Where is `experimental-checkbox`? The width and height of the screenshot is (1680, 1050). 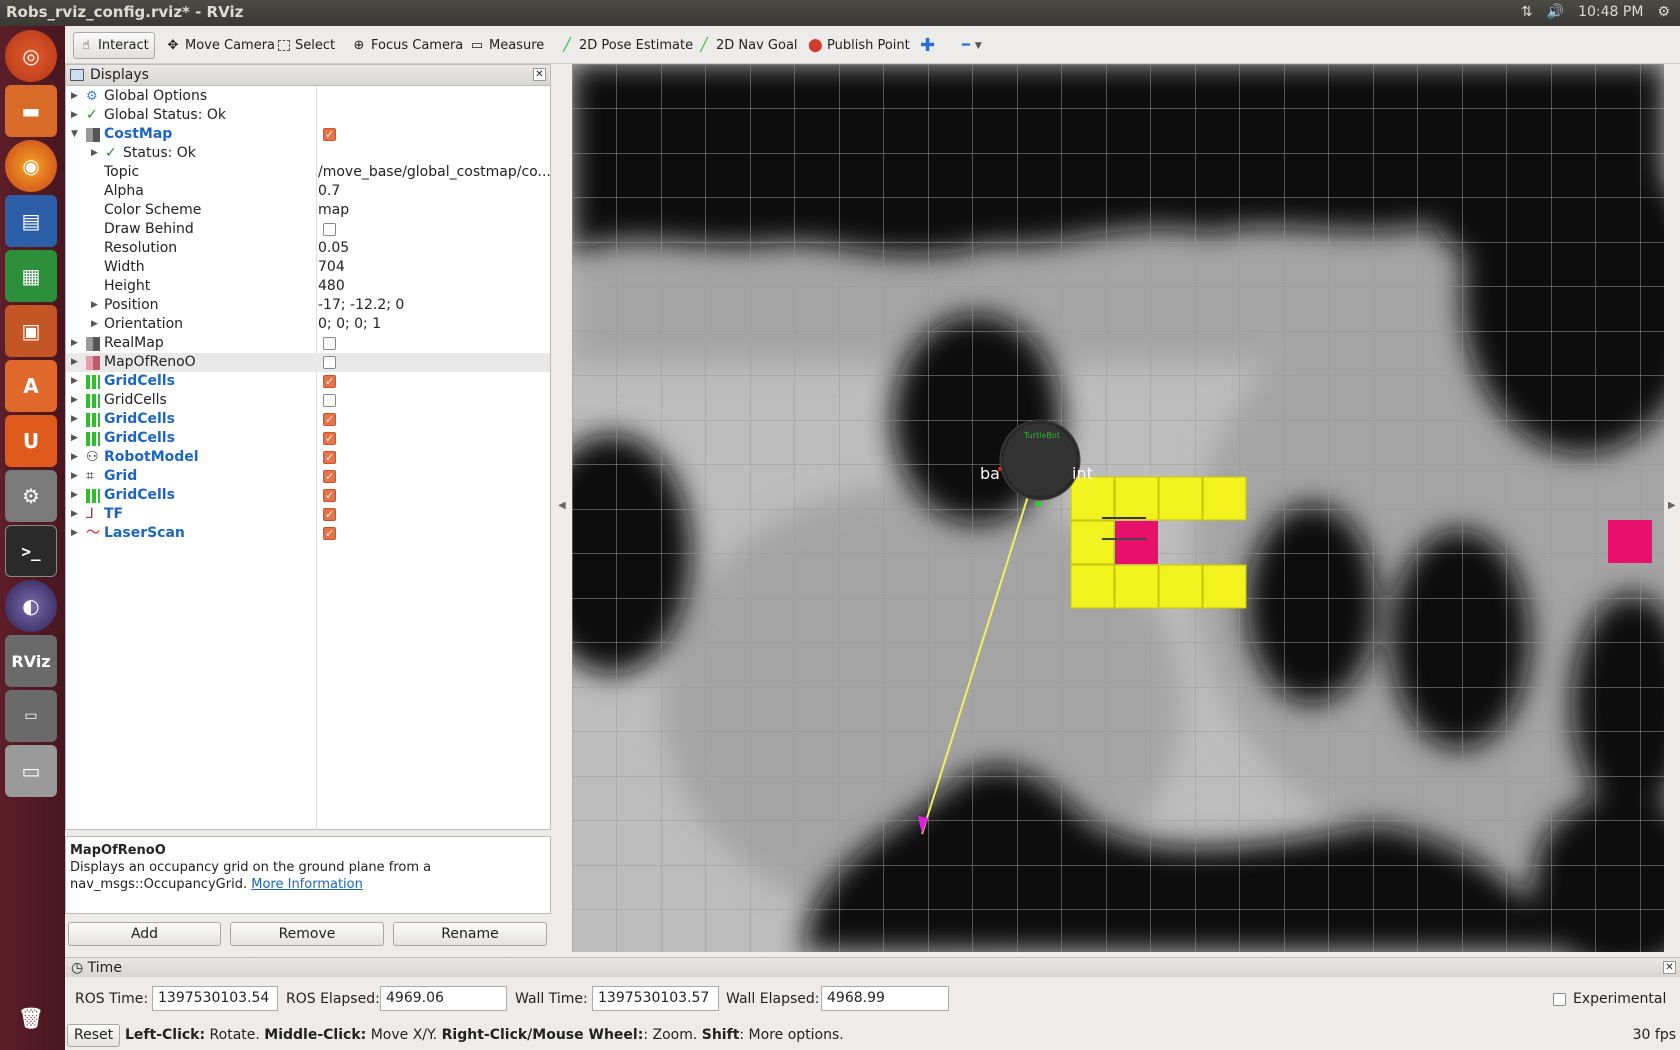
experimental-checkbox is located at coordinates (1559, 999).